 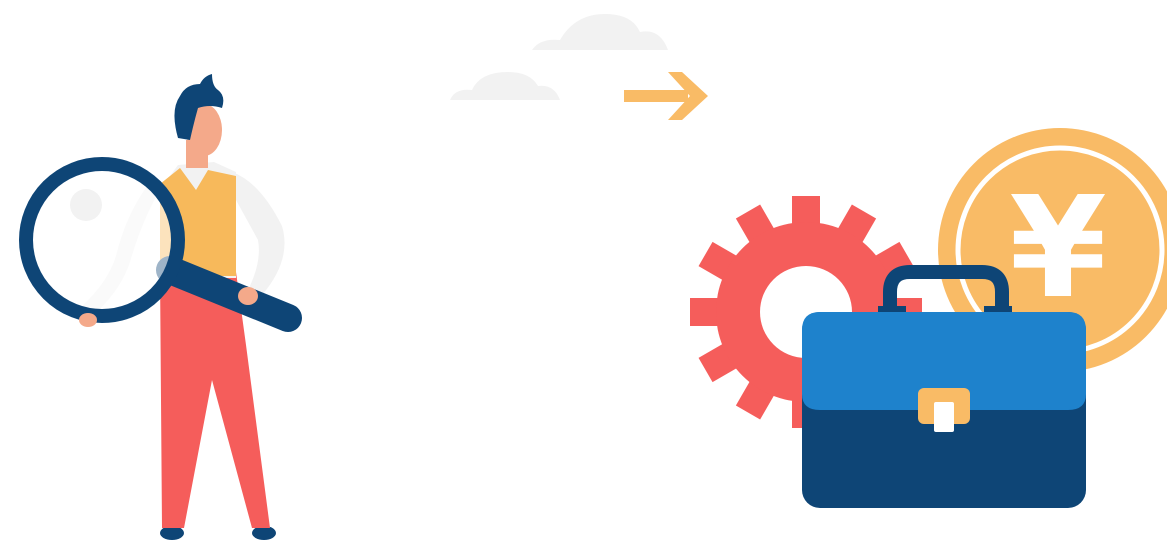 I want to click on cloud-small, so click(x=505, y=86).